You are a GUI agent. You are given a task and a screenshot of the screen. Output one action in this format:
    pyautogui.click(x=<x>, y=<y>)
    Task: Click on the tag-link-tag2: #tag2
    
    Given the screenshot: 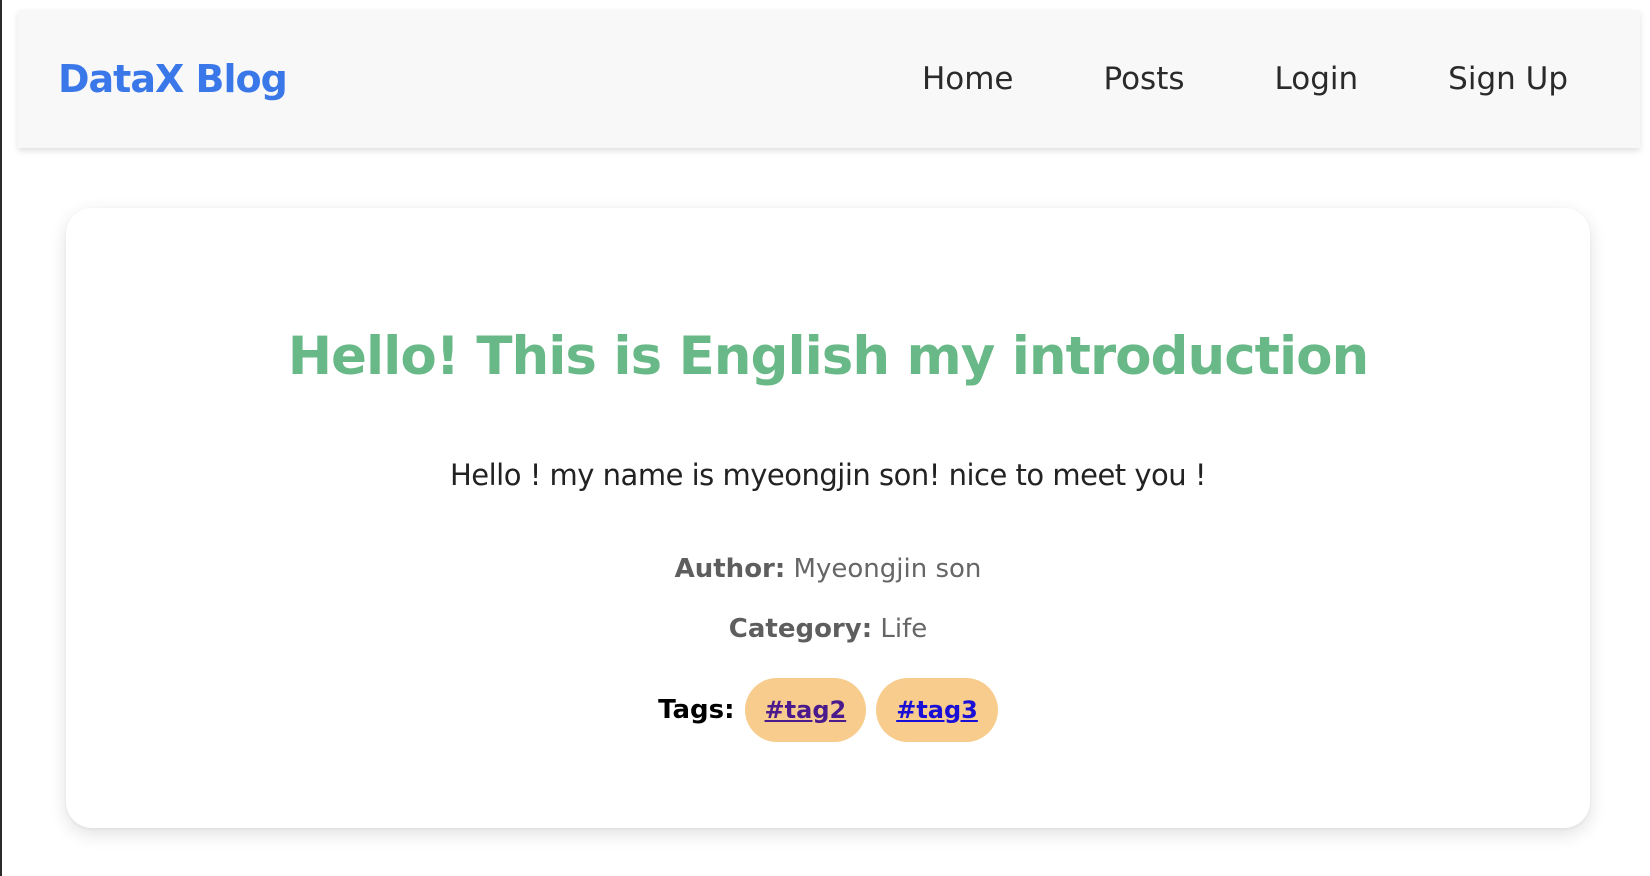 What is the action you would take?
    pyautogui.click(x=805, y=710)
    